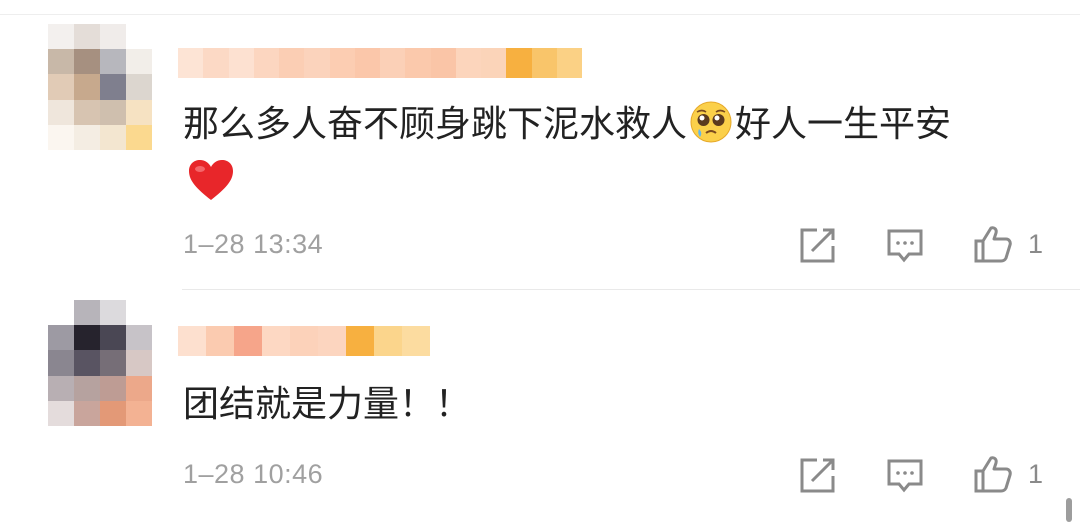 Image resolution: width=1080 pixels, height=522 pixels. Describe the element at coordinates (327, 404) in the screenshot. I see `comment-text: 团结就是力量！！` at that location.